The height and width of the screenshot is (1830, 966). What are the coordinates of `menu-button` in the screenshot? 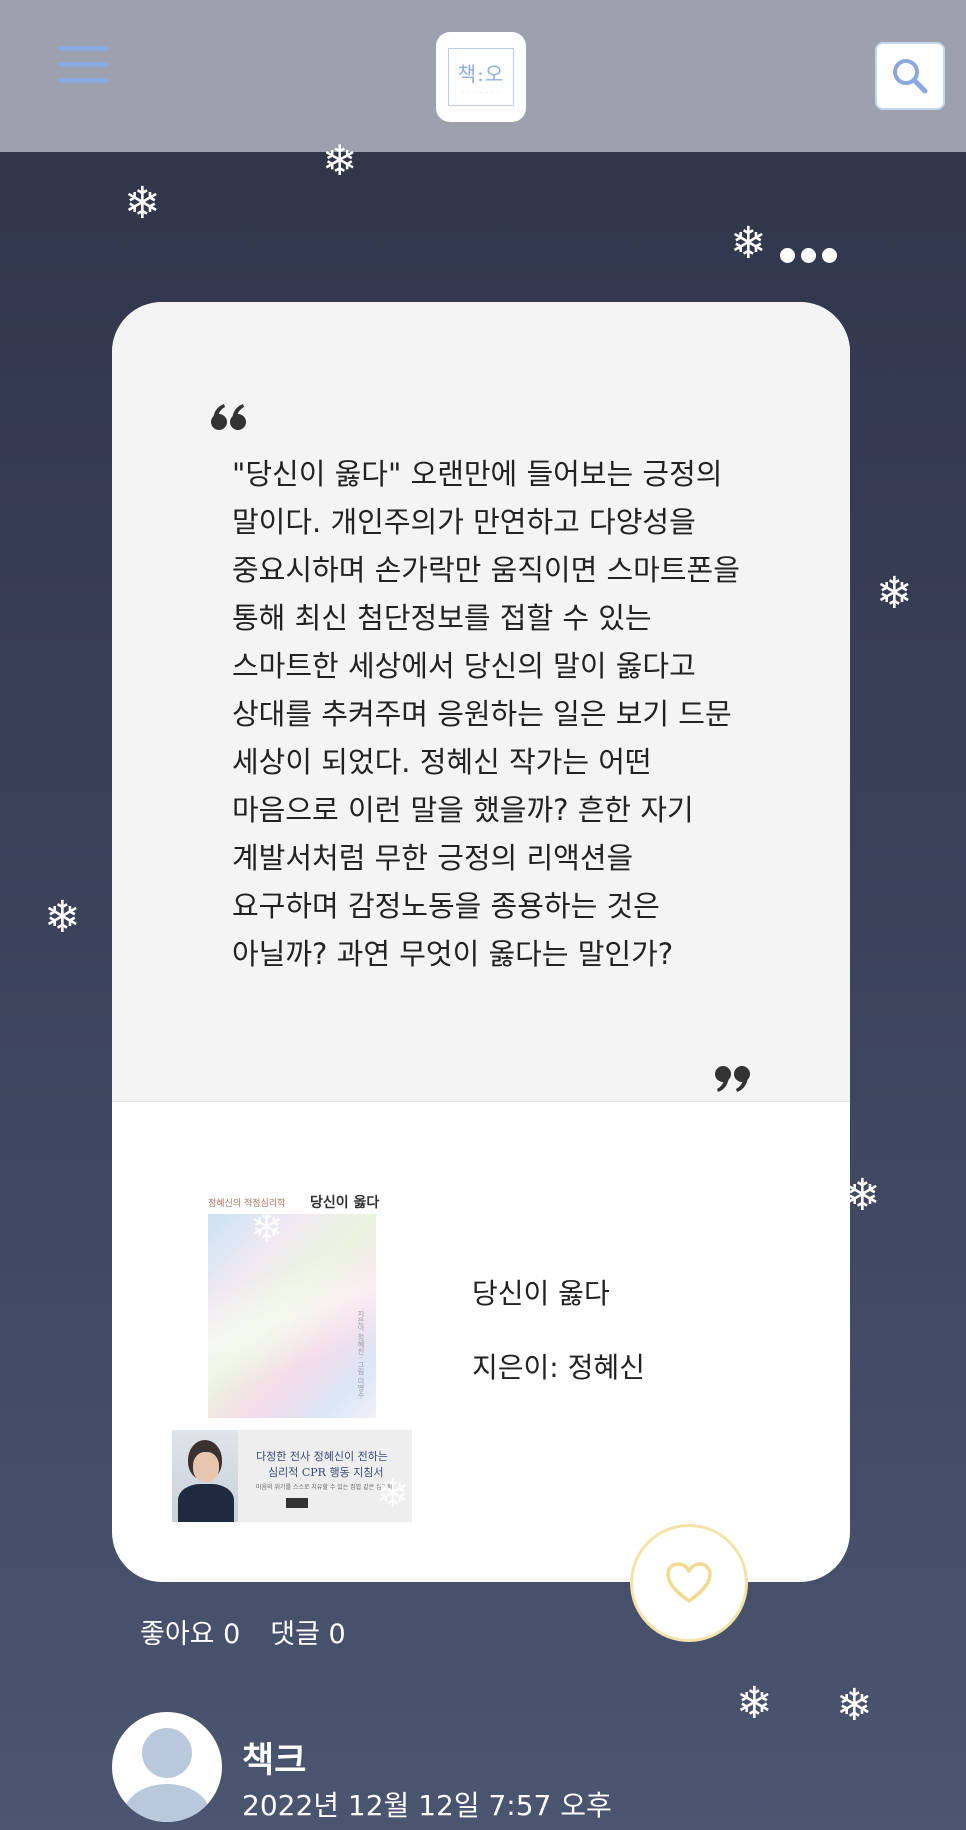 It's located at (84, 67).